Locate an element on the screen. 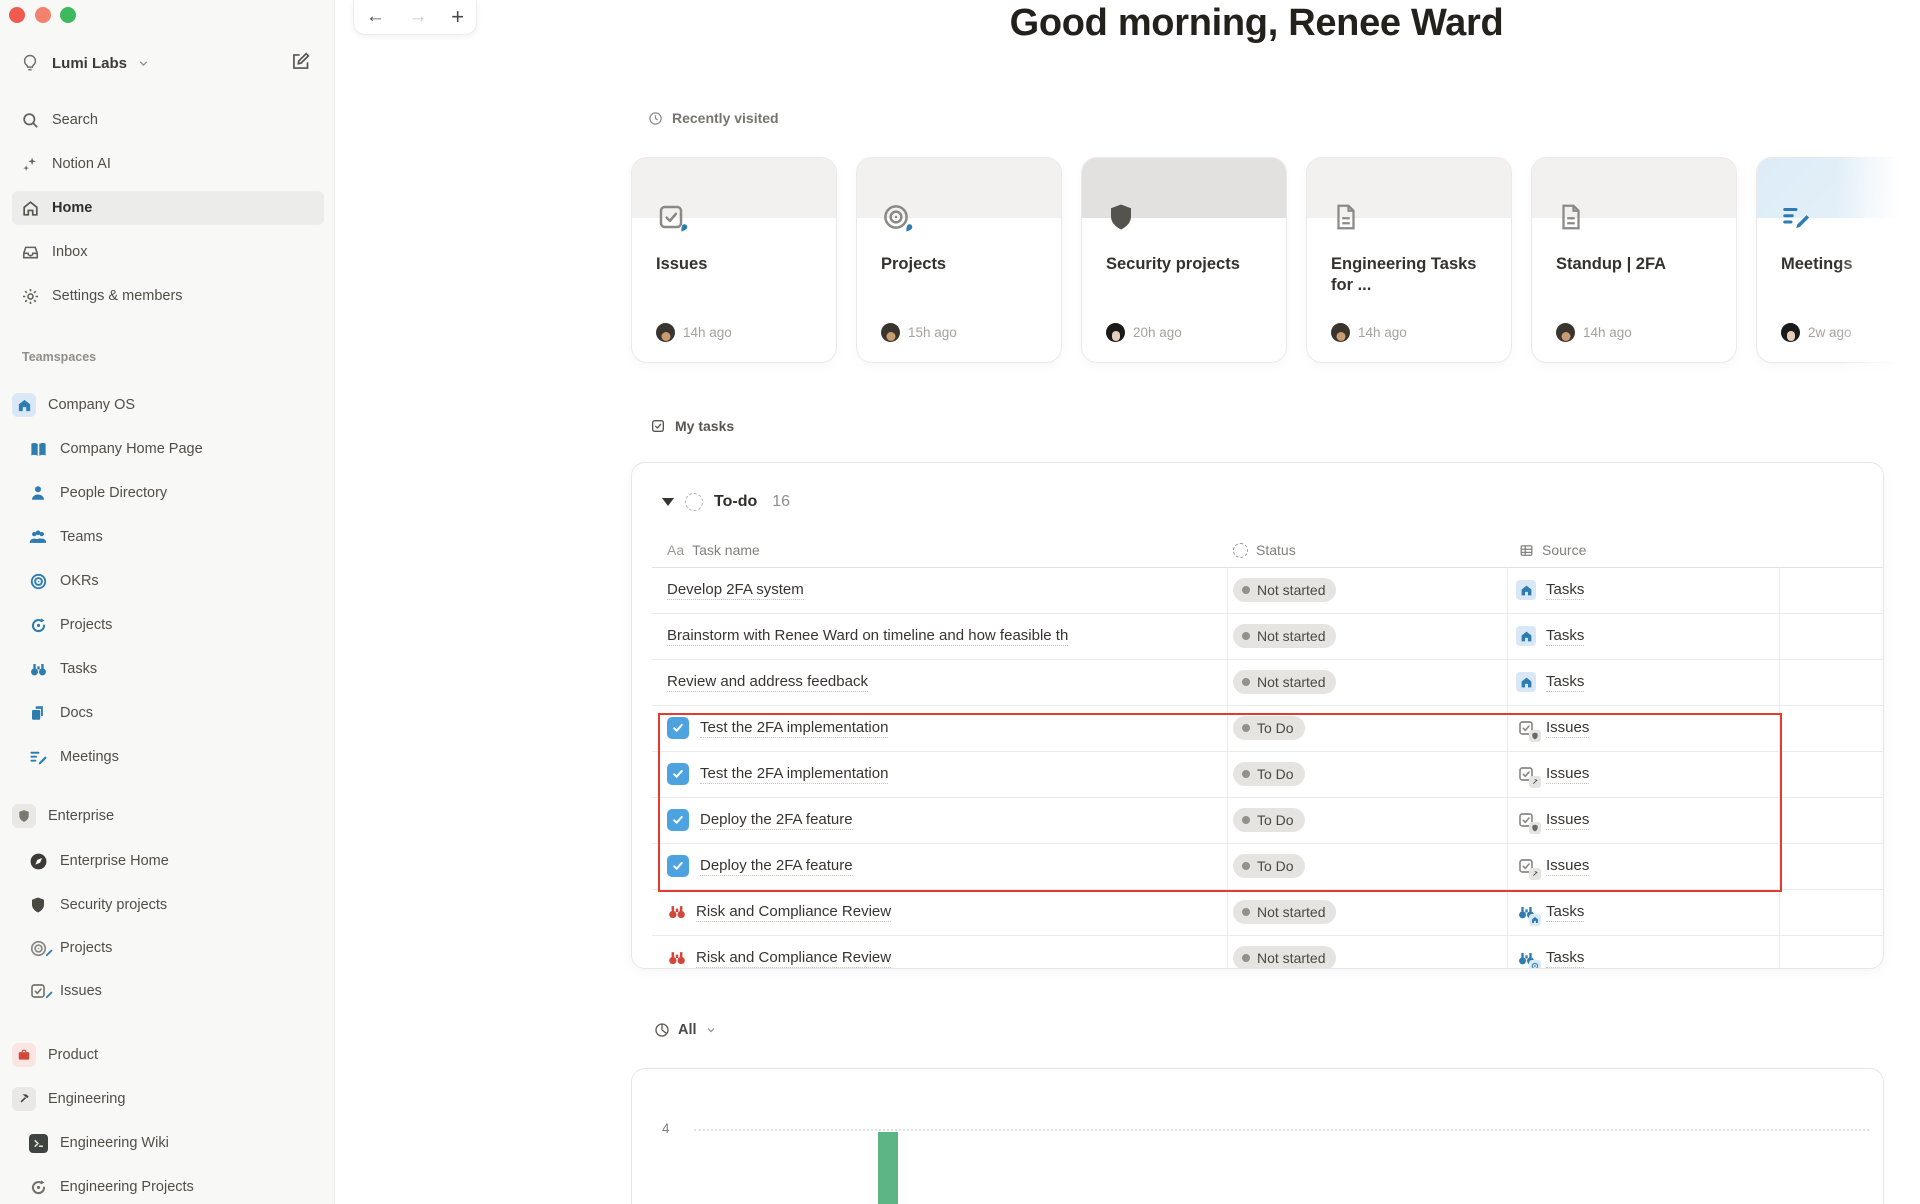  sidebar-item-security-projects: Security projects is located at coordinates (168, 905).